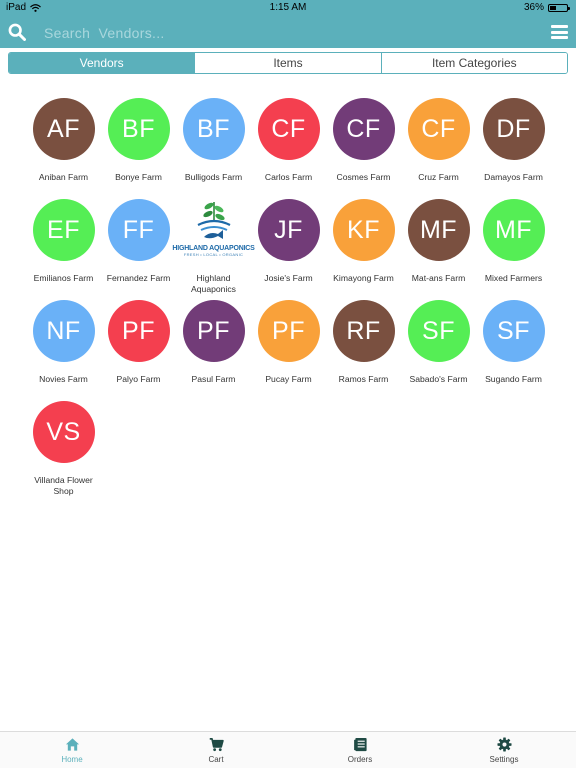 The image size is (576, 768). I want to click on vendor-name: Cruz Farm, so click(438, 177).